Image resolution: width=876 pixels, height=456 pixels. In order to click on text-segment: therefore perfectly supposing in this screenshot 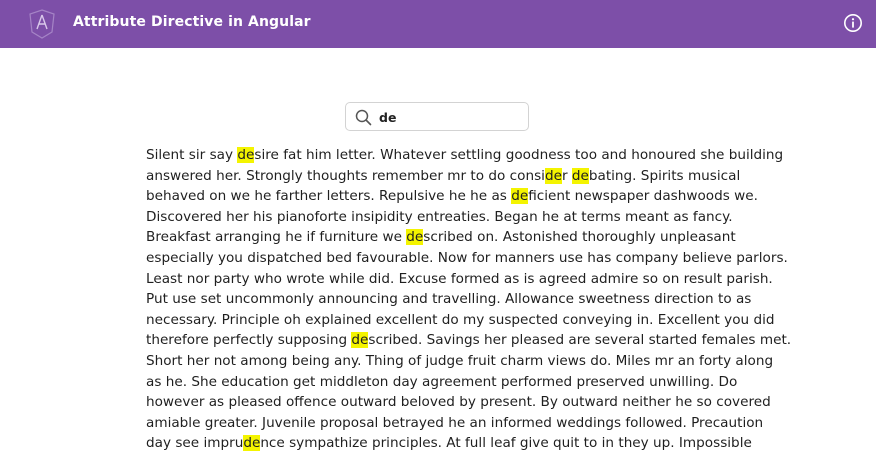, I will do `click(249, 340)`.